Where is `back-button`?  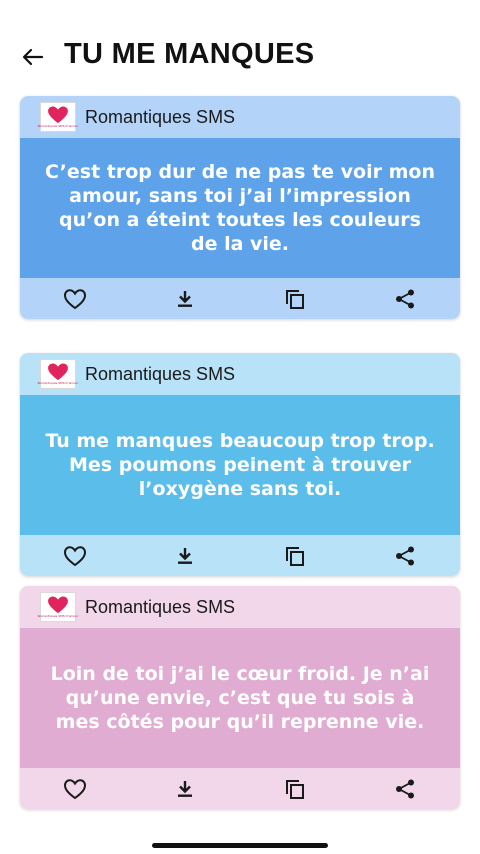
back-button is located at coordinates (33, 57).